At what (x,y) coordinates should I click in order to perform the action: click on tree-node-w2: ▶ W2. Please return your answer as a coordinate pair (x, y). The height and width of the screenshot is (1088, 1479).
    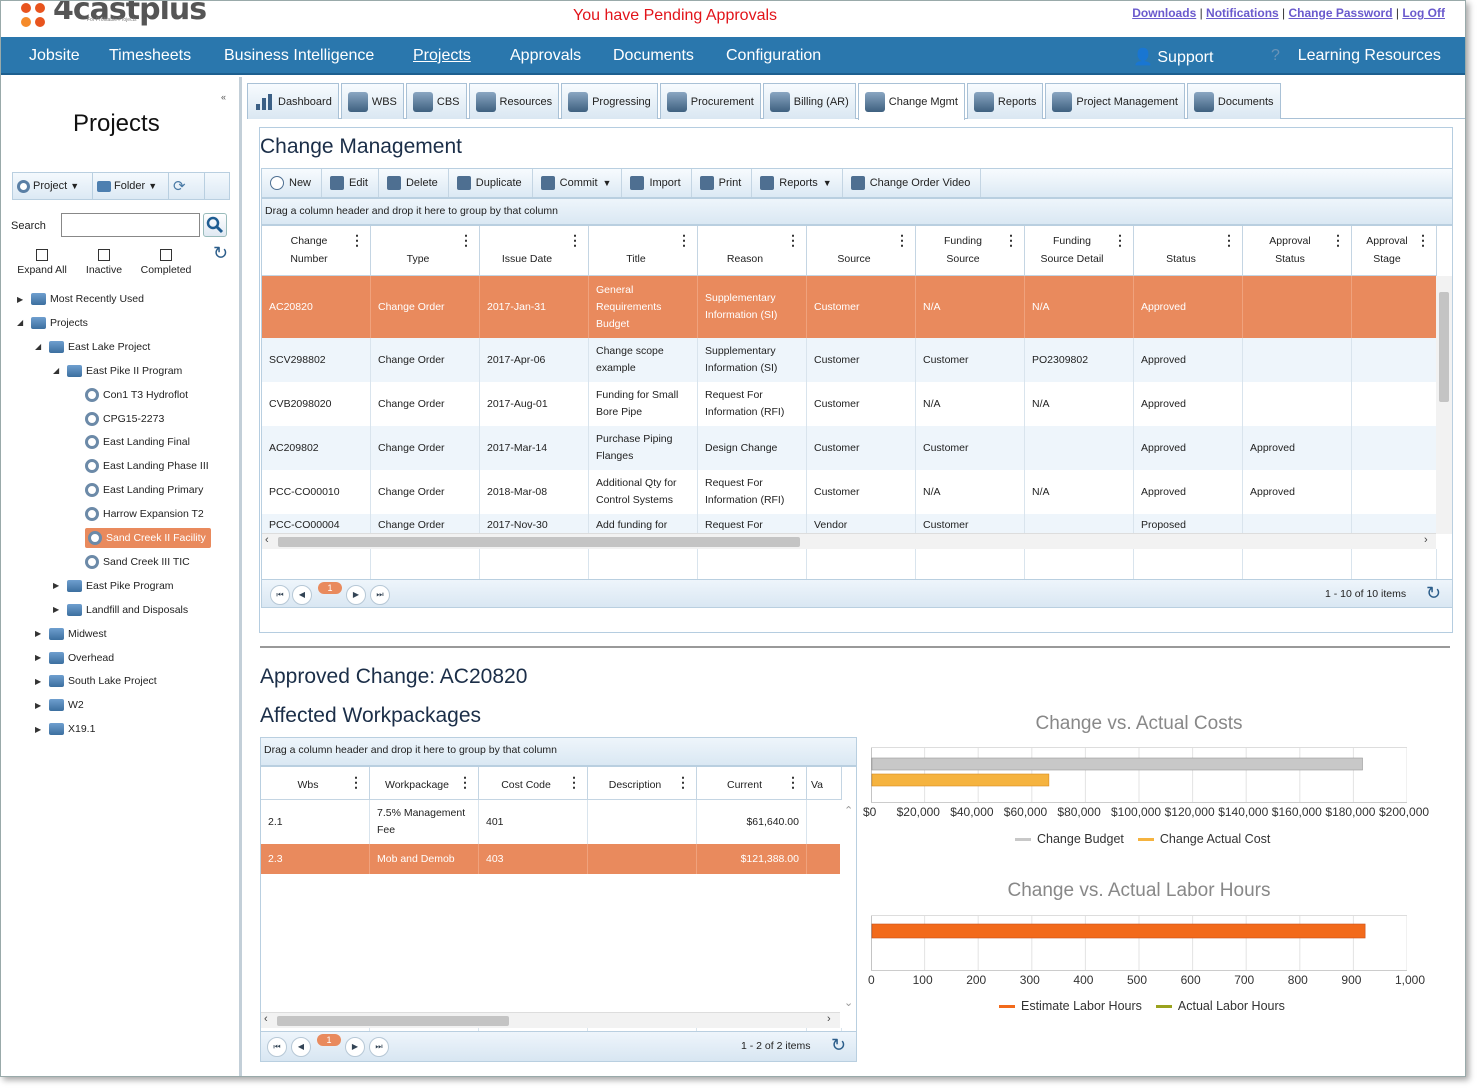
    Looking at the image, I should click on (59, 705).